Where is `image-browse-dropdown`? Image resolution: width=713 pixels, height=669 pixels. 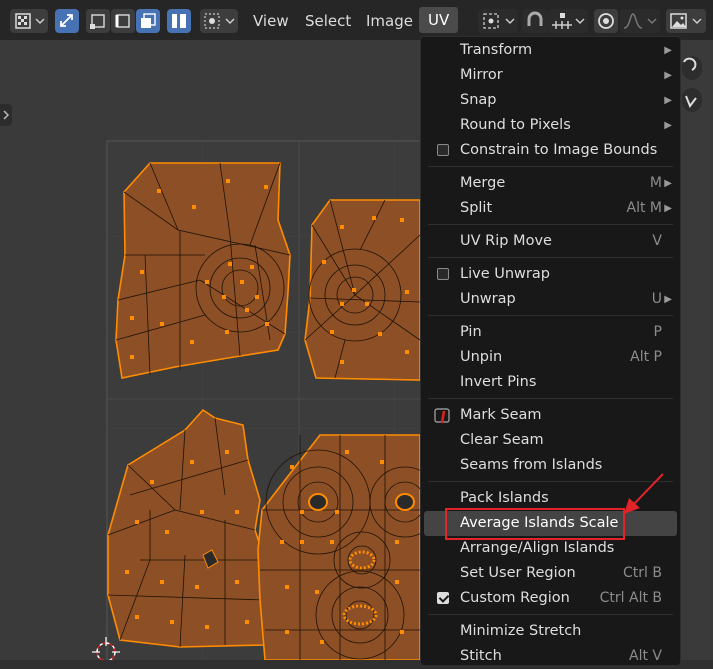 image-browse-dropdown is located at coordinates (686, 21).